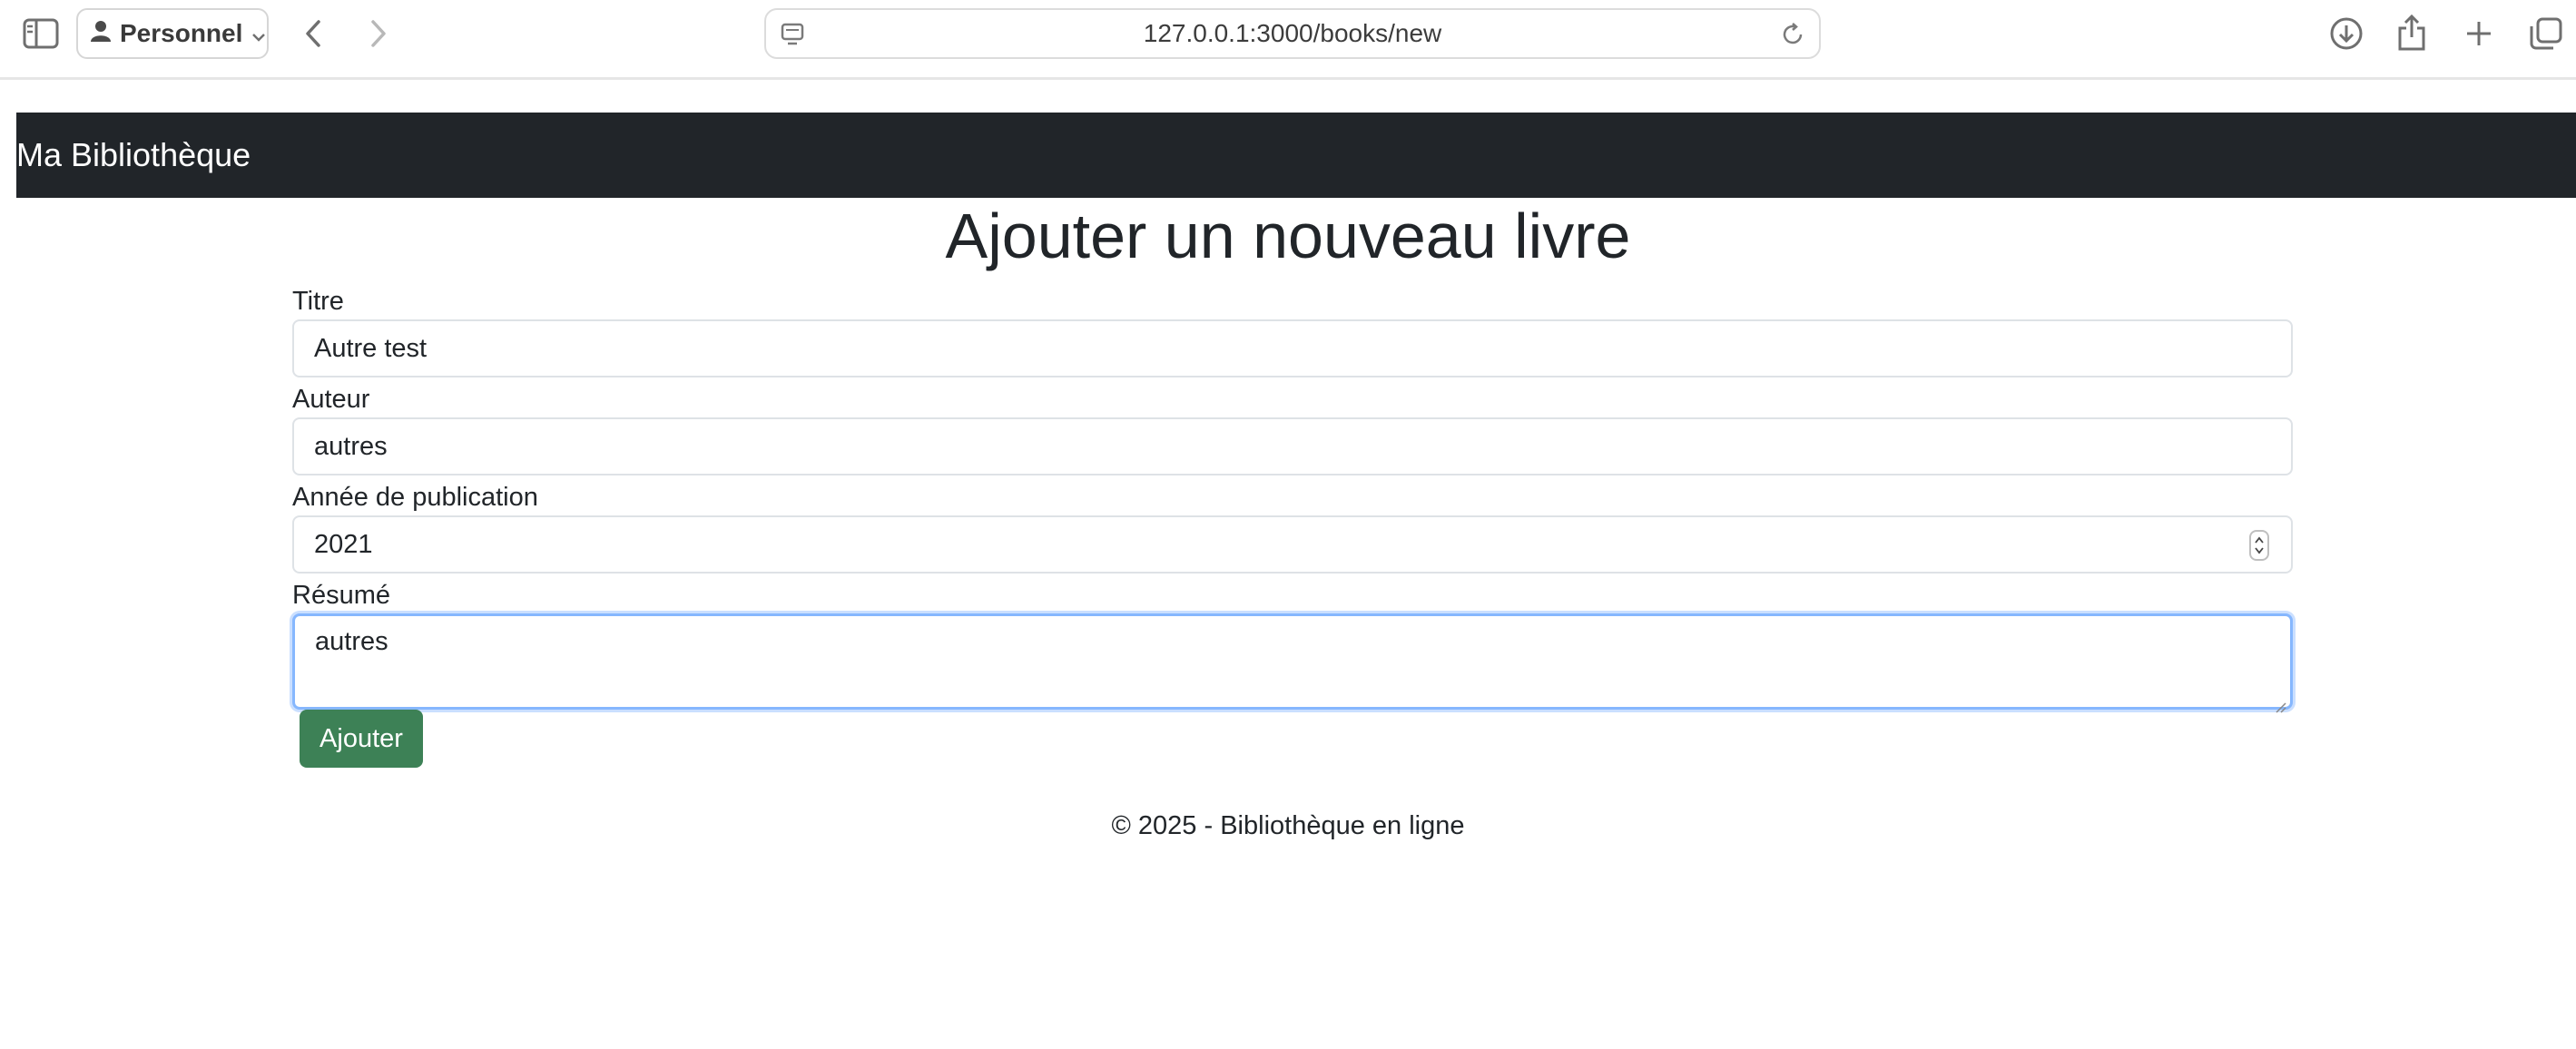 This screenshot has height=1049, width=2576. What do you see at coordinates (351, 642) in the screenshot?
I see `summary-textarea-value: autres` at bounding box center [351, 642].